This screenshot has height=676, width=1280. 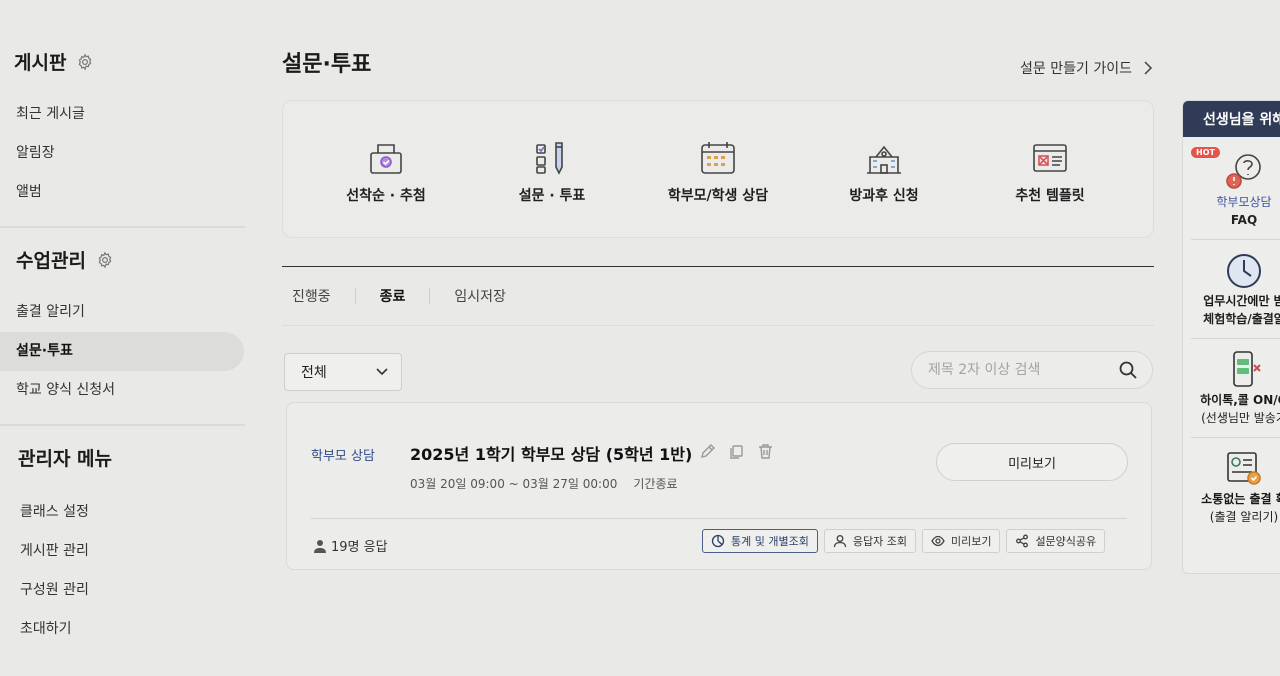 I want to click on search-box, so click(x=1032, y=370).